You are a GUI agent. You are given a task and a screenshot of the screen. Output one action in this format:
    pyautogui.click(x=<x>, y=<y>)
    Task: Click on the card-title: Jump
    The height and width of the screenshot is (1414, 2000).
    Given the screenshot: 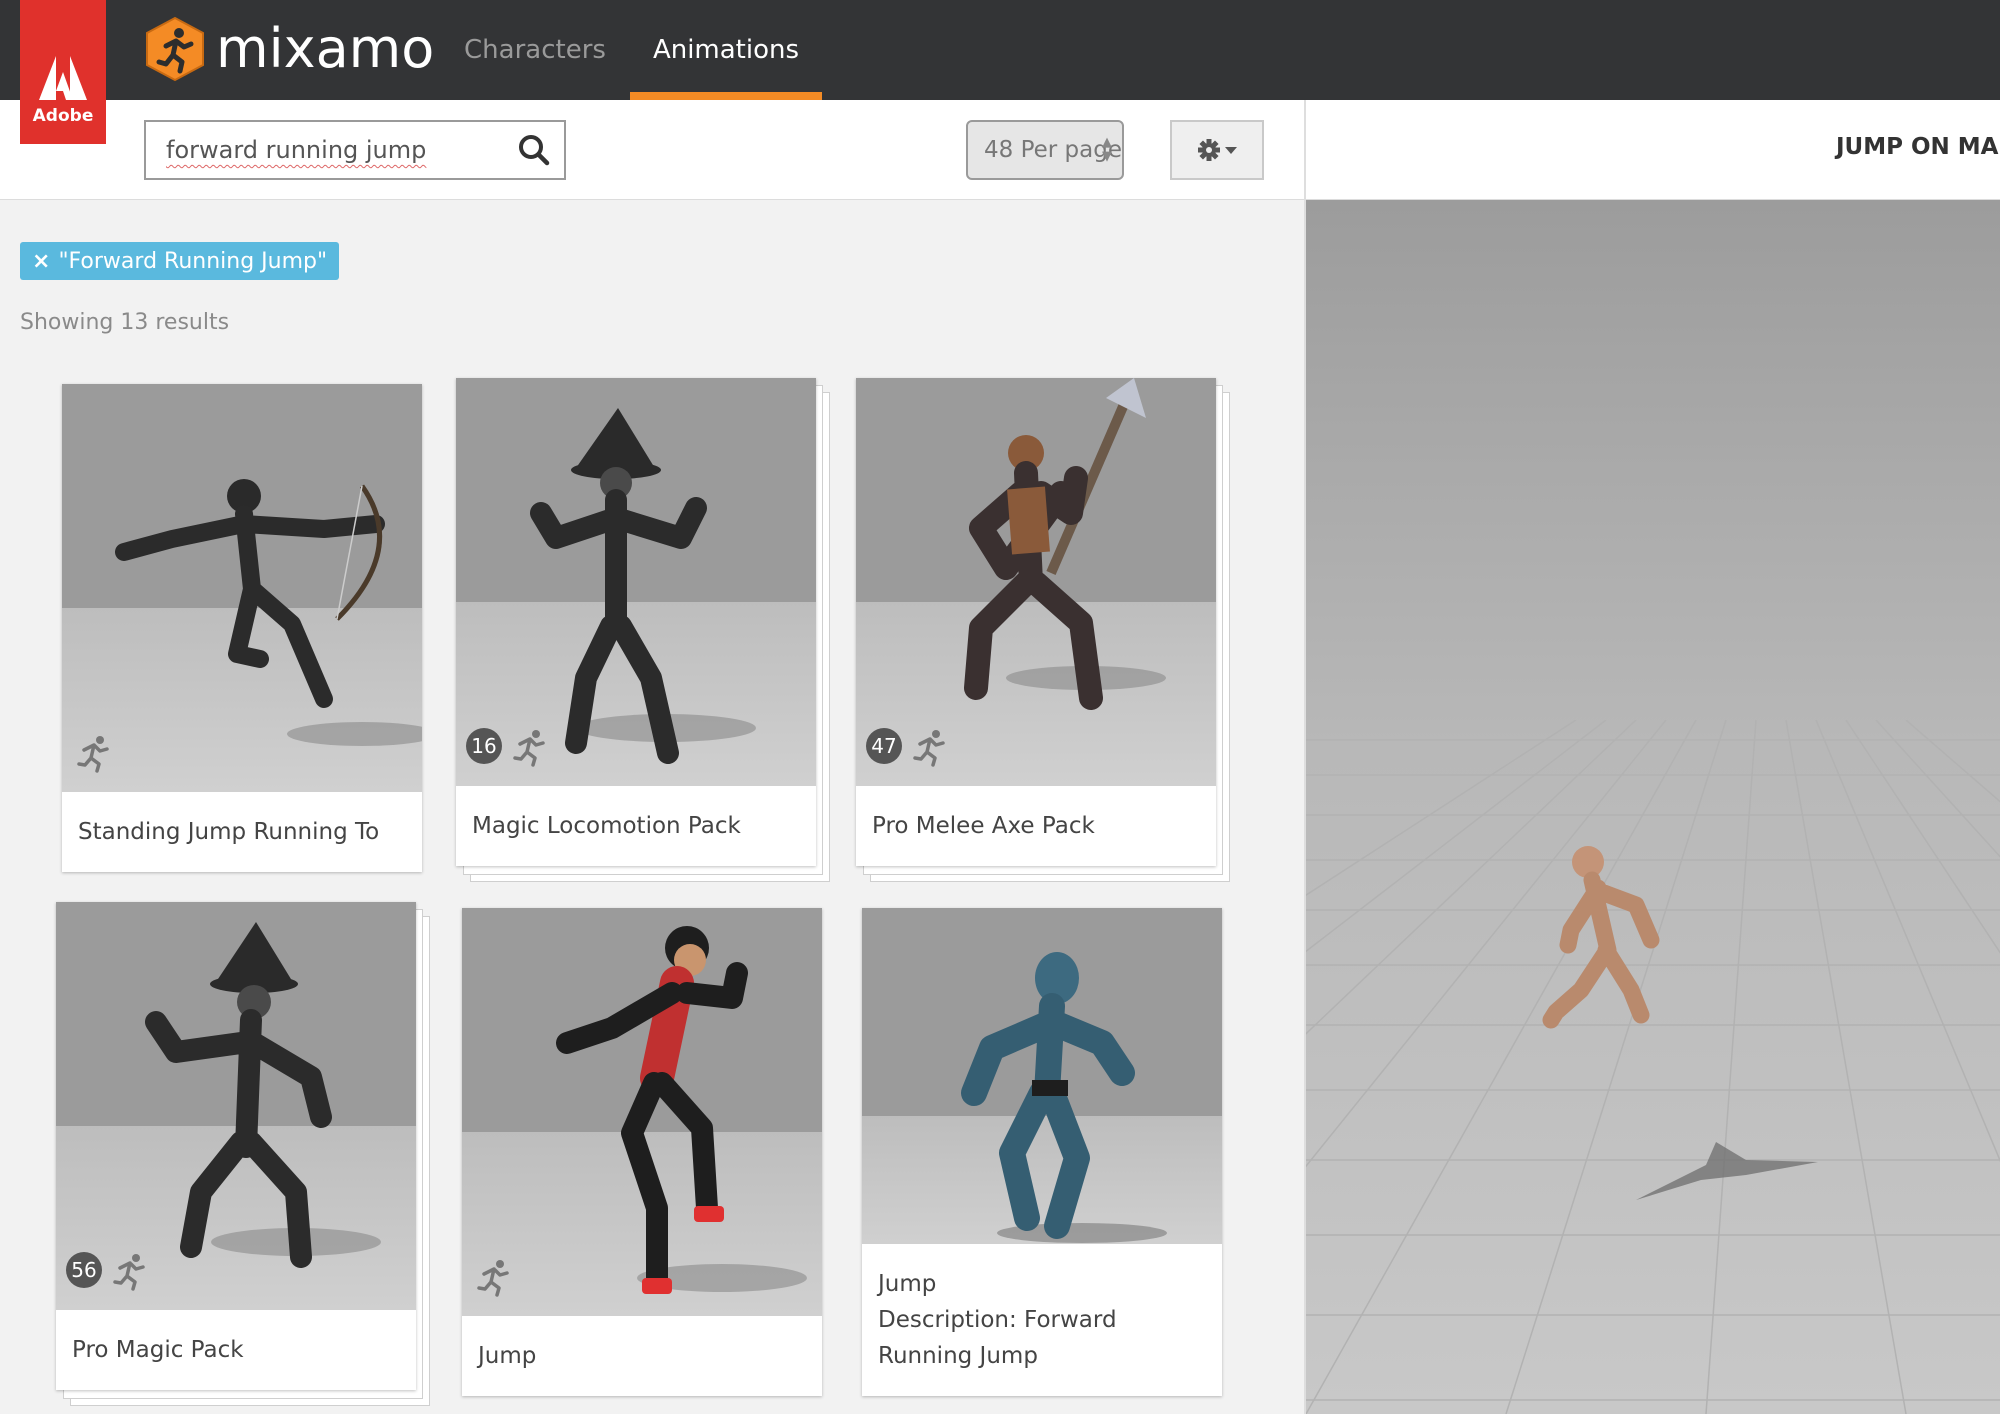 What is the action you would take?
    pyautogui.click(x=507, y=1356)
    